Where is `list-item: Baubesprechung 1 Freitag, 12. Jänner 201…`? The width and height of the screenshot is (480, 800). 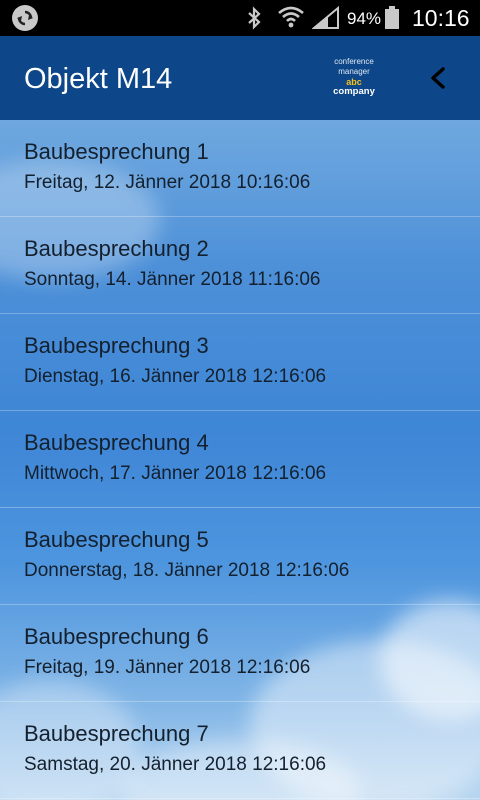 list-item: Baubesprechung 1 Freitag, 12. Jänner 201… is located at coordinates (240, 168).